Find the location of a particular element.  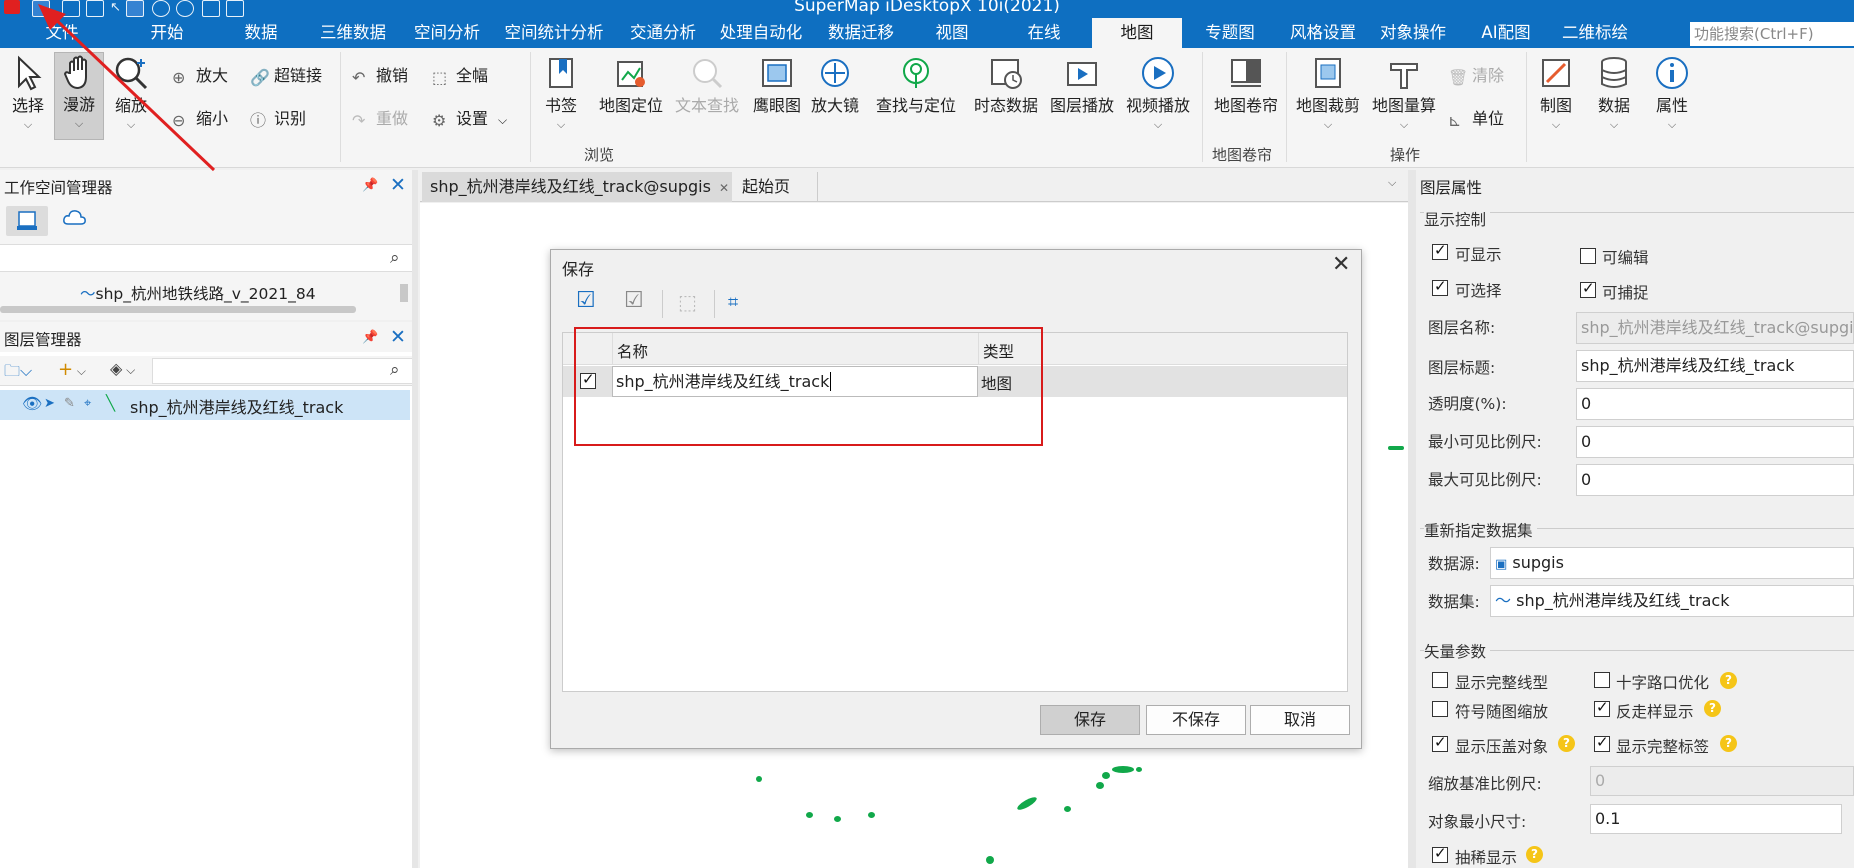

ref-scale-field: 0 is located at coordinates (1722, 781).